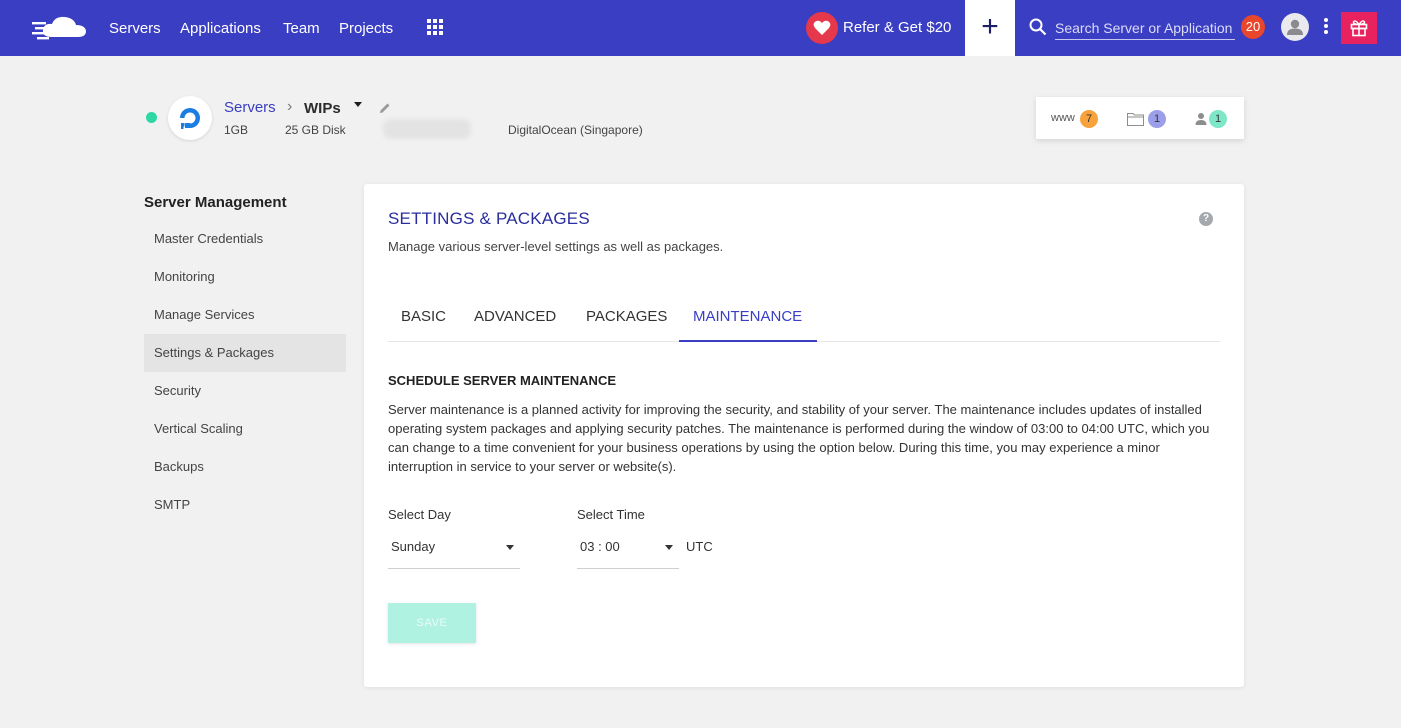 The height and width of the screenshot is (728, 1401). I want to click on page-title: SETTINGS & PACKAGES, so click(489, 218).